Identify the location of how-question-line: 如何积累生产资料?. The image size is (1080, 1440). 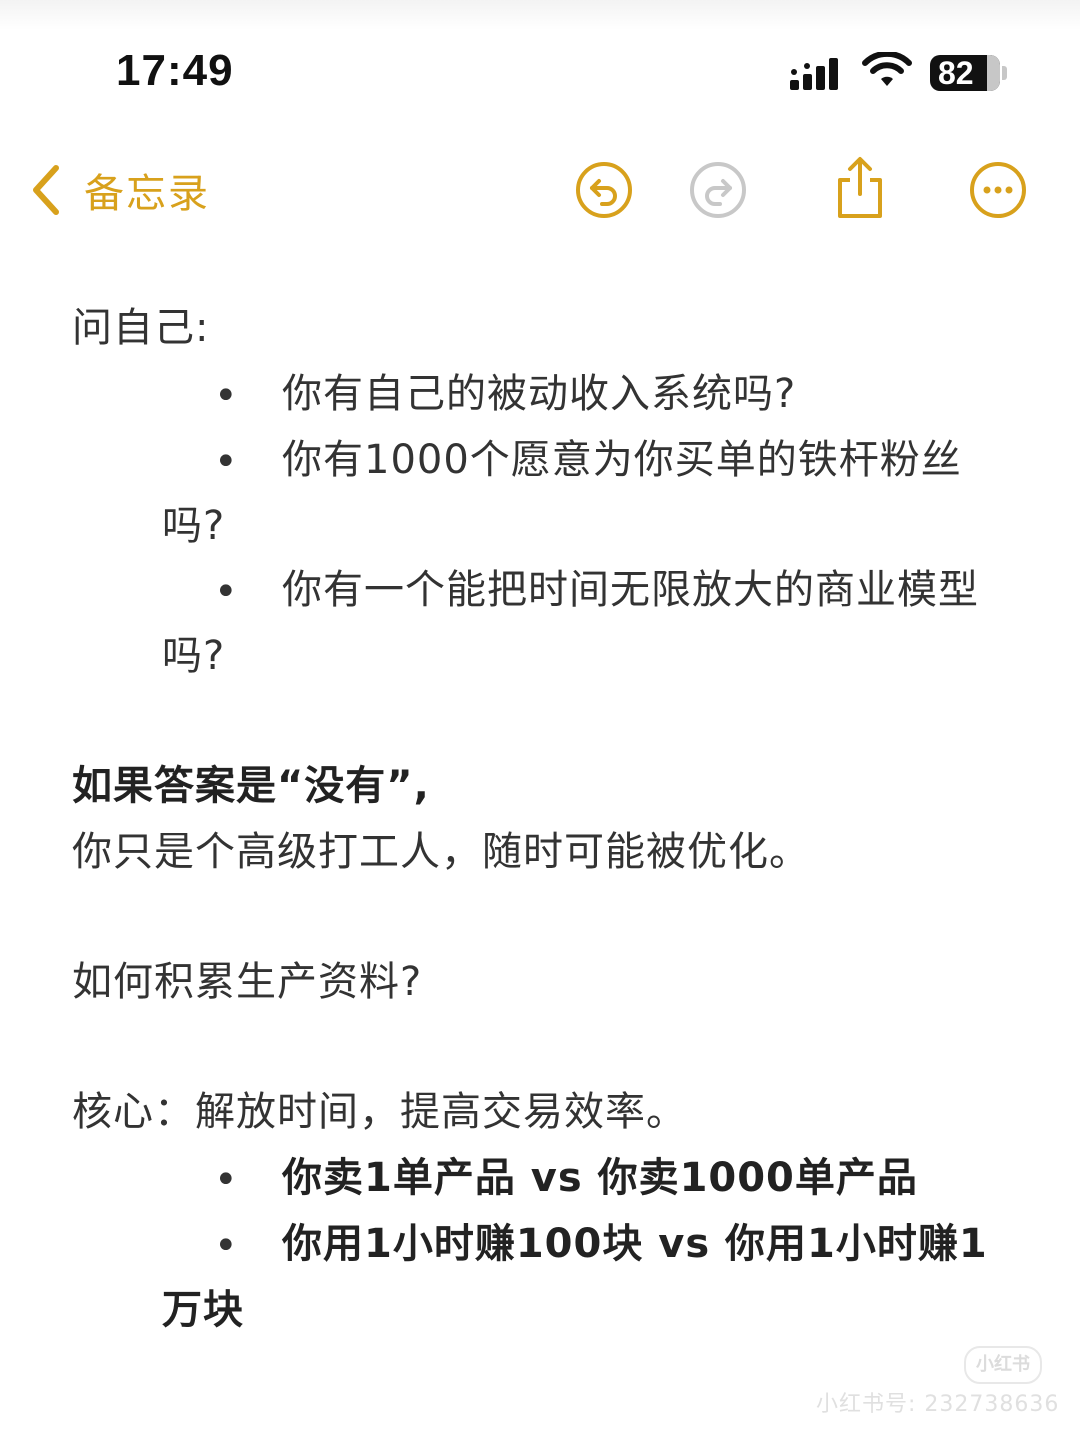
(247, 982).